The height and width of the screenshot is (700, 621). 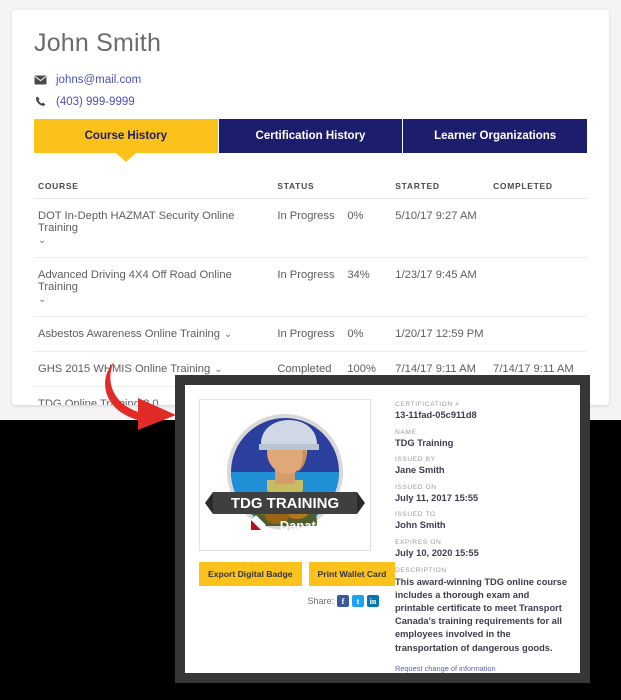 What do you see at coordinates (440, 334) in the screenshot?
I see `cell-started: 1/20/17 12:59 PM` at bounding box center [440, 334].